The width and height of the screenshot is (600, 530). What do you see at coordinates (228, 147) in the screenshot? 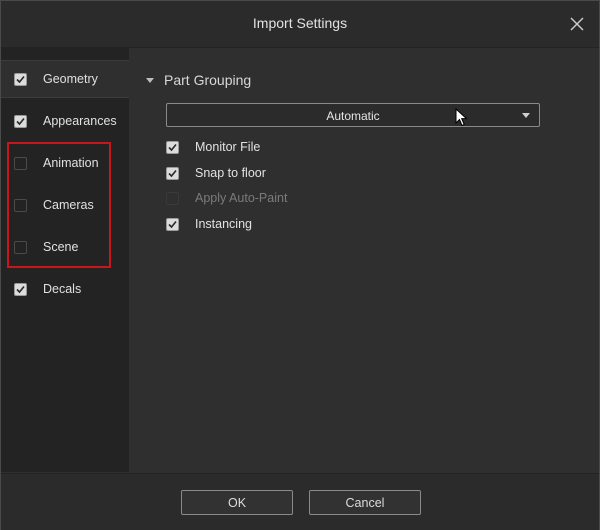
I see `option-label: Monitor File` at bounding box center [228, 147].